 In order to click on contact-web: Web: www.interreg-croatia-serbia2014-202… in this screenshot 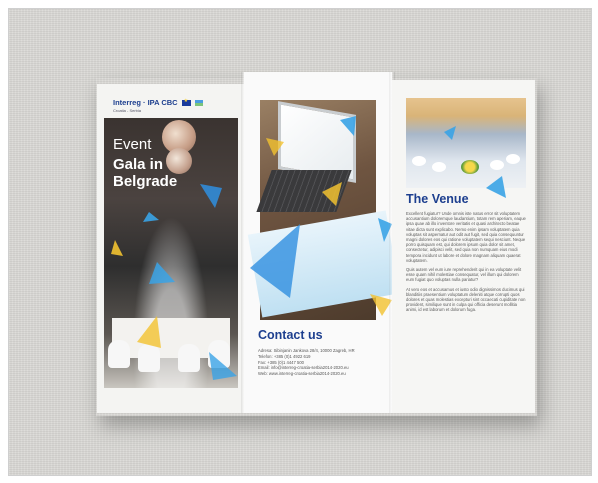, I will do `click(302, 374)`.